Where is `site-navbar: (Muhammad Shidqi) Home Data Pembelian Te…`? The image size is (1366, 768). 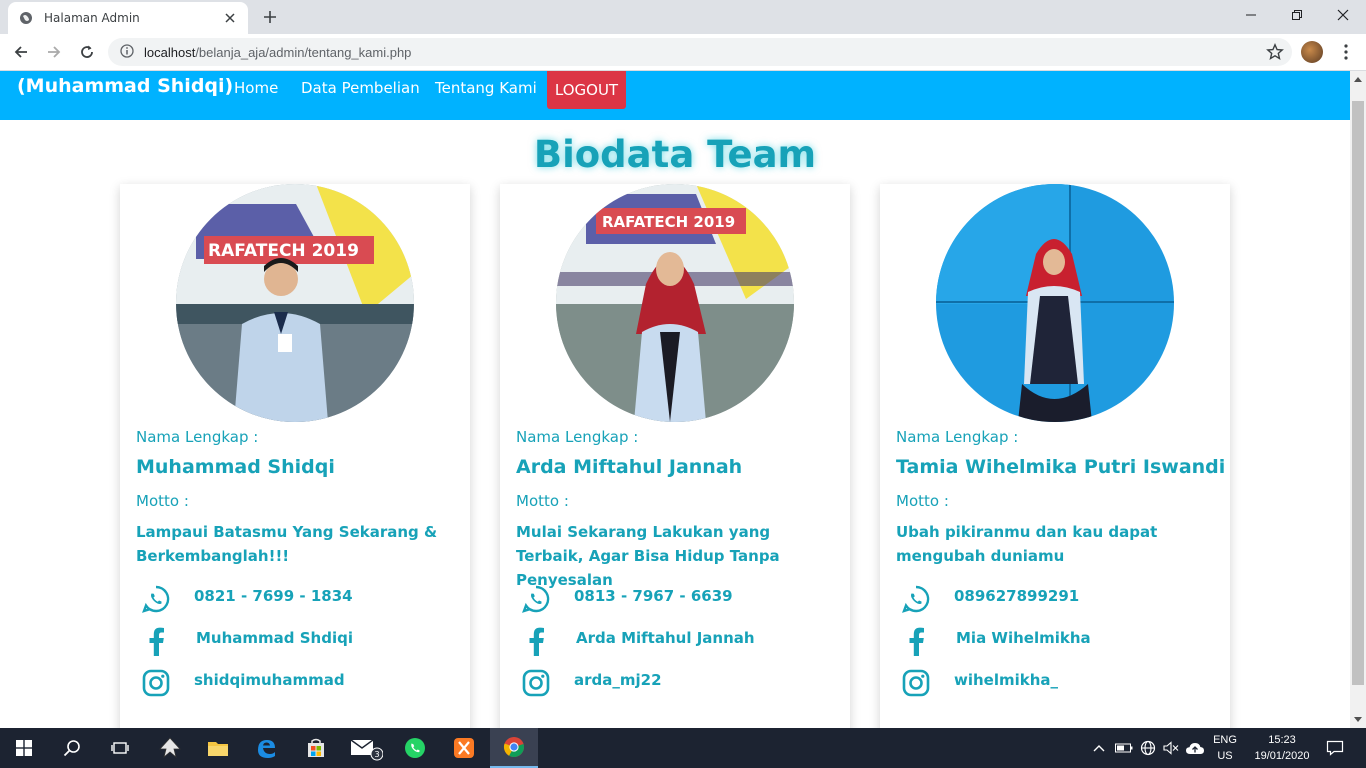 site-navbar: (Muhammad Shidqi) Home Data Pembelian Te… is located at coordinates (675, 95).